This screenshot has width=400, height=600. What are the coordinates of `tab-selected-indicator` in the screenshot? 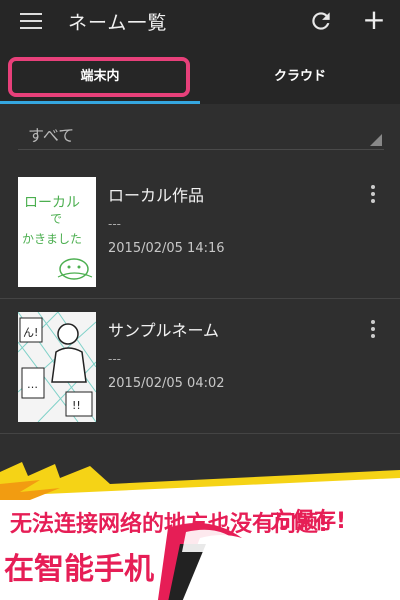 It's located at (100, 102).